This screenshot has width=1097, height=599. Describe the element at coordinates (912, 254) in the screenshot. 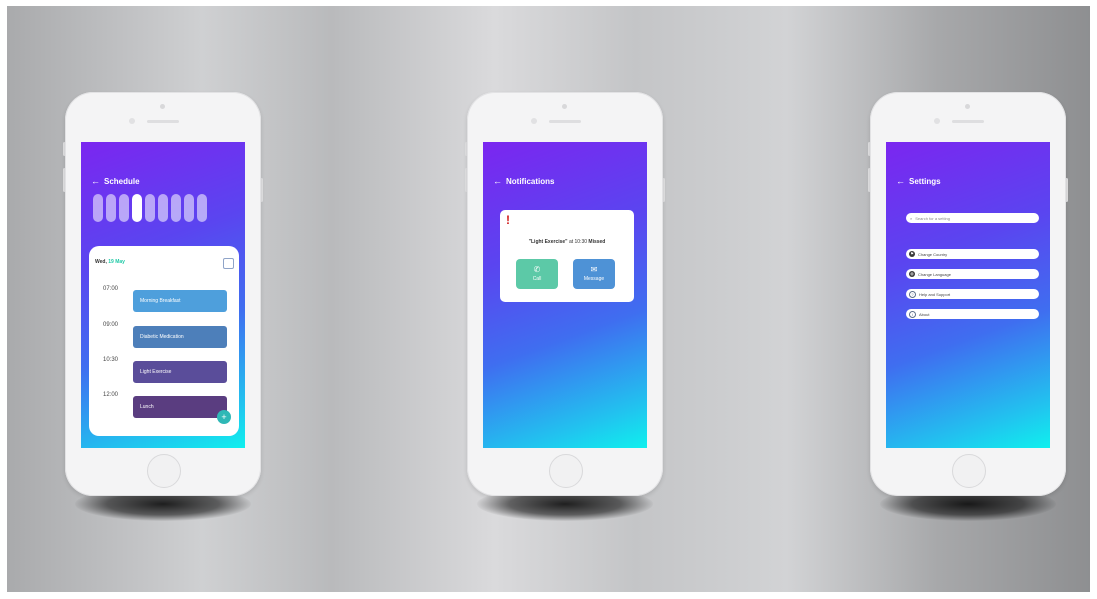

I see `flag-icon: ⚑` at that location.